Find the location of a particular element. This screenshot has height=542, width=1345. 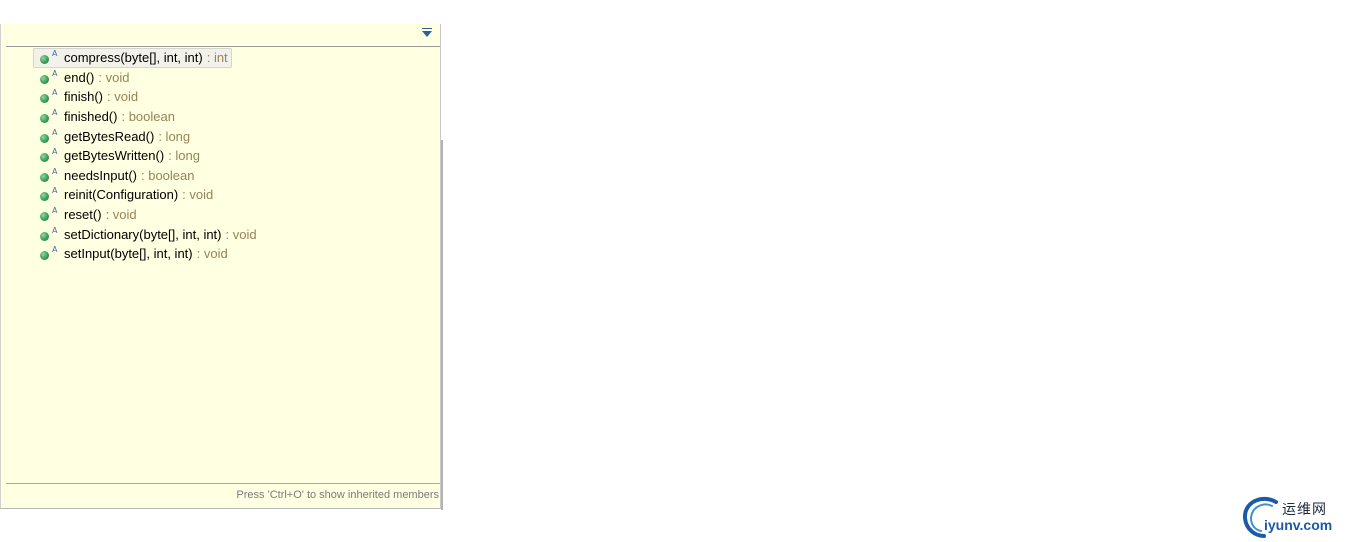

chevron-down-icon is located at coordinates (427, 32).